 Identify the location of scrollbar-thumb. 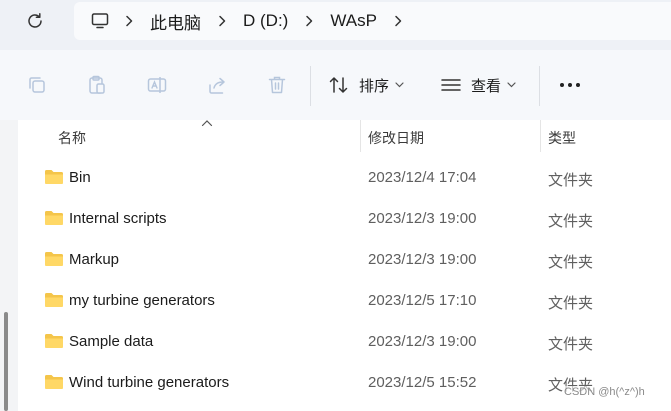
(6, 361).